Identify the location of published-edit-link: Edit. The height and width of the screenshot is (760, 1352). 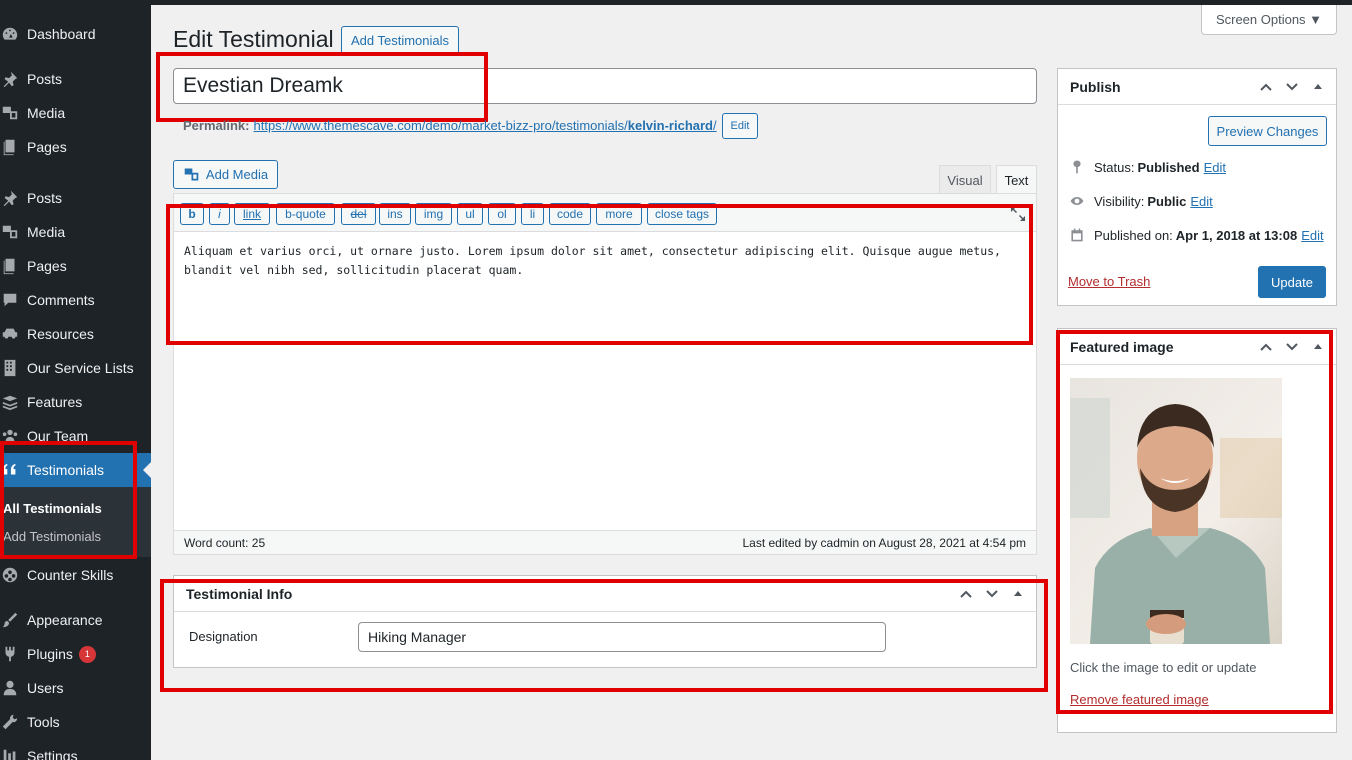
(1312, 235).